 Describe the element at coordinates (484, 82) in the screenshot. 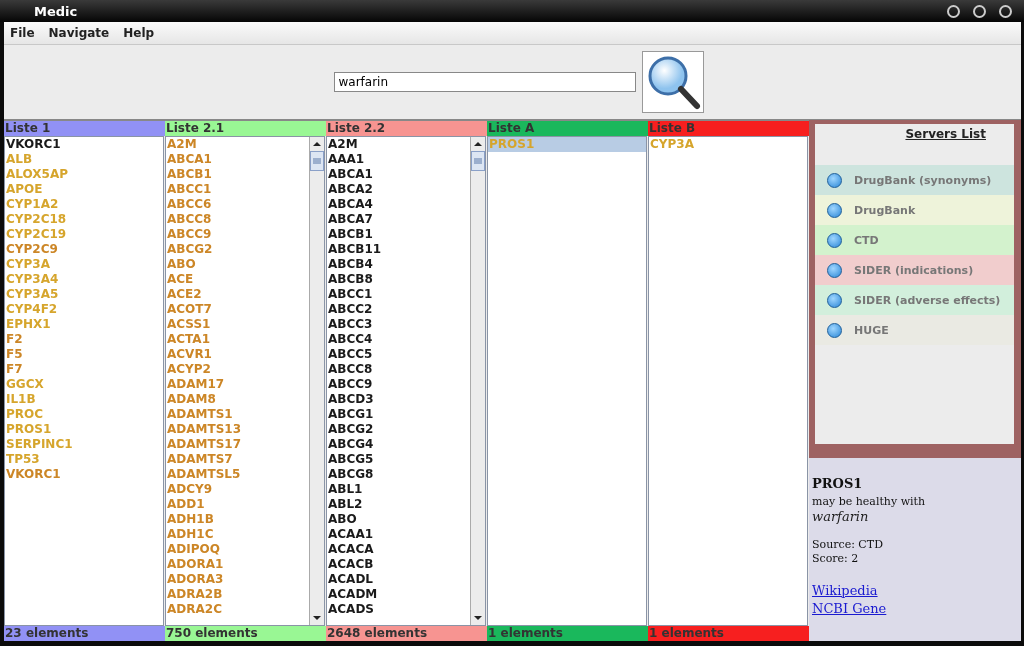

I see `search-field: warfarin` at that location.